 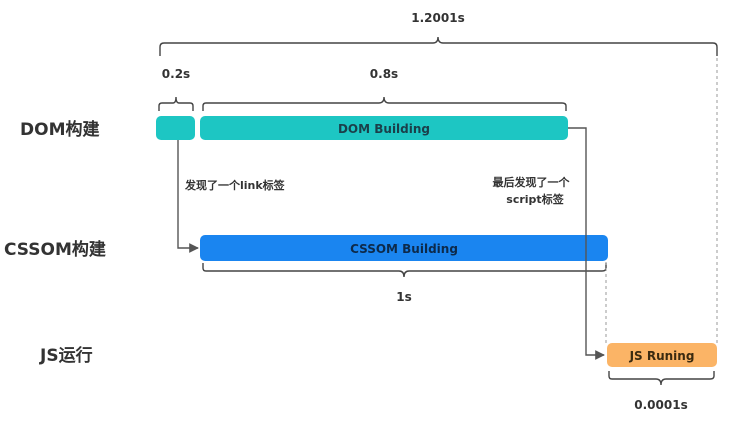 I want to click on script-tag-note-line1: 最后发现了一个, so click(x=532, y=182).